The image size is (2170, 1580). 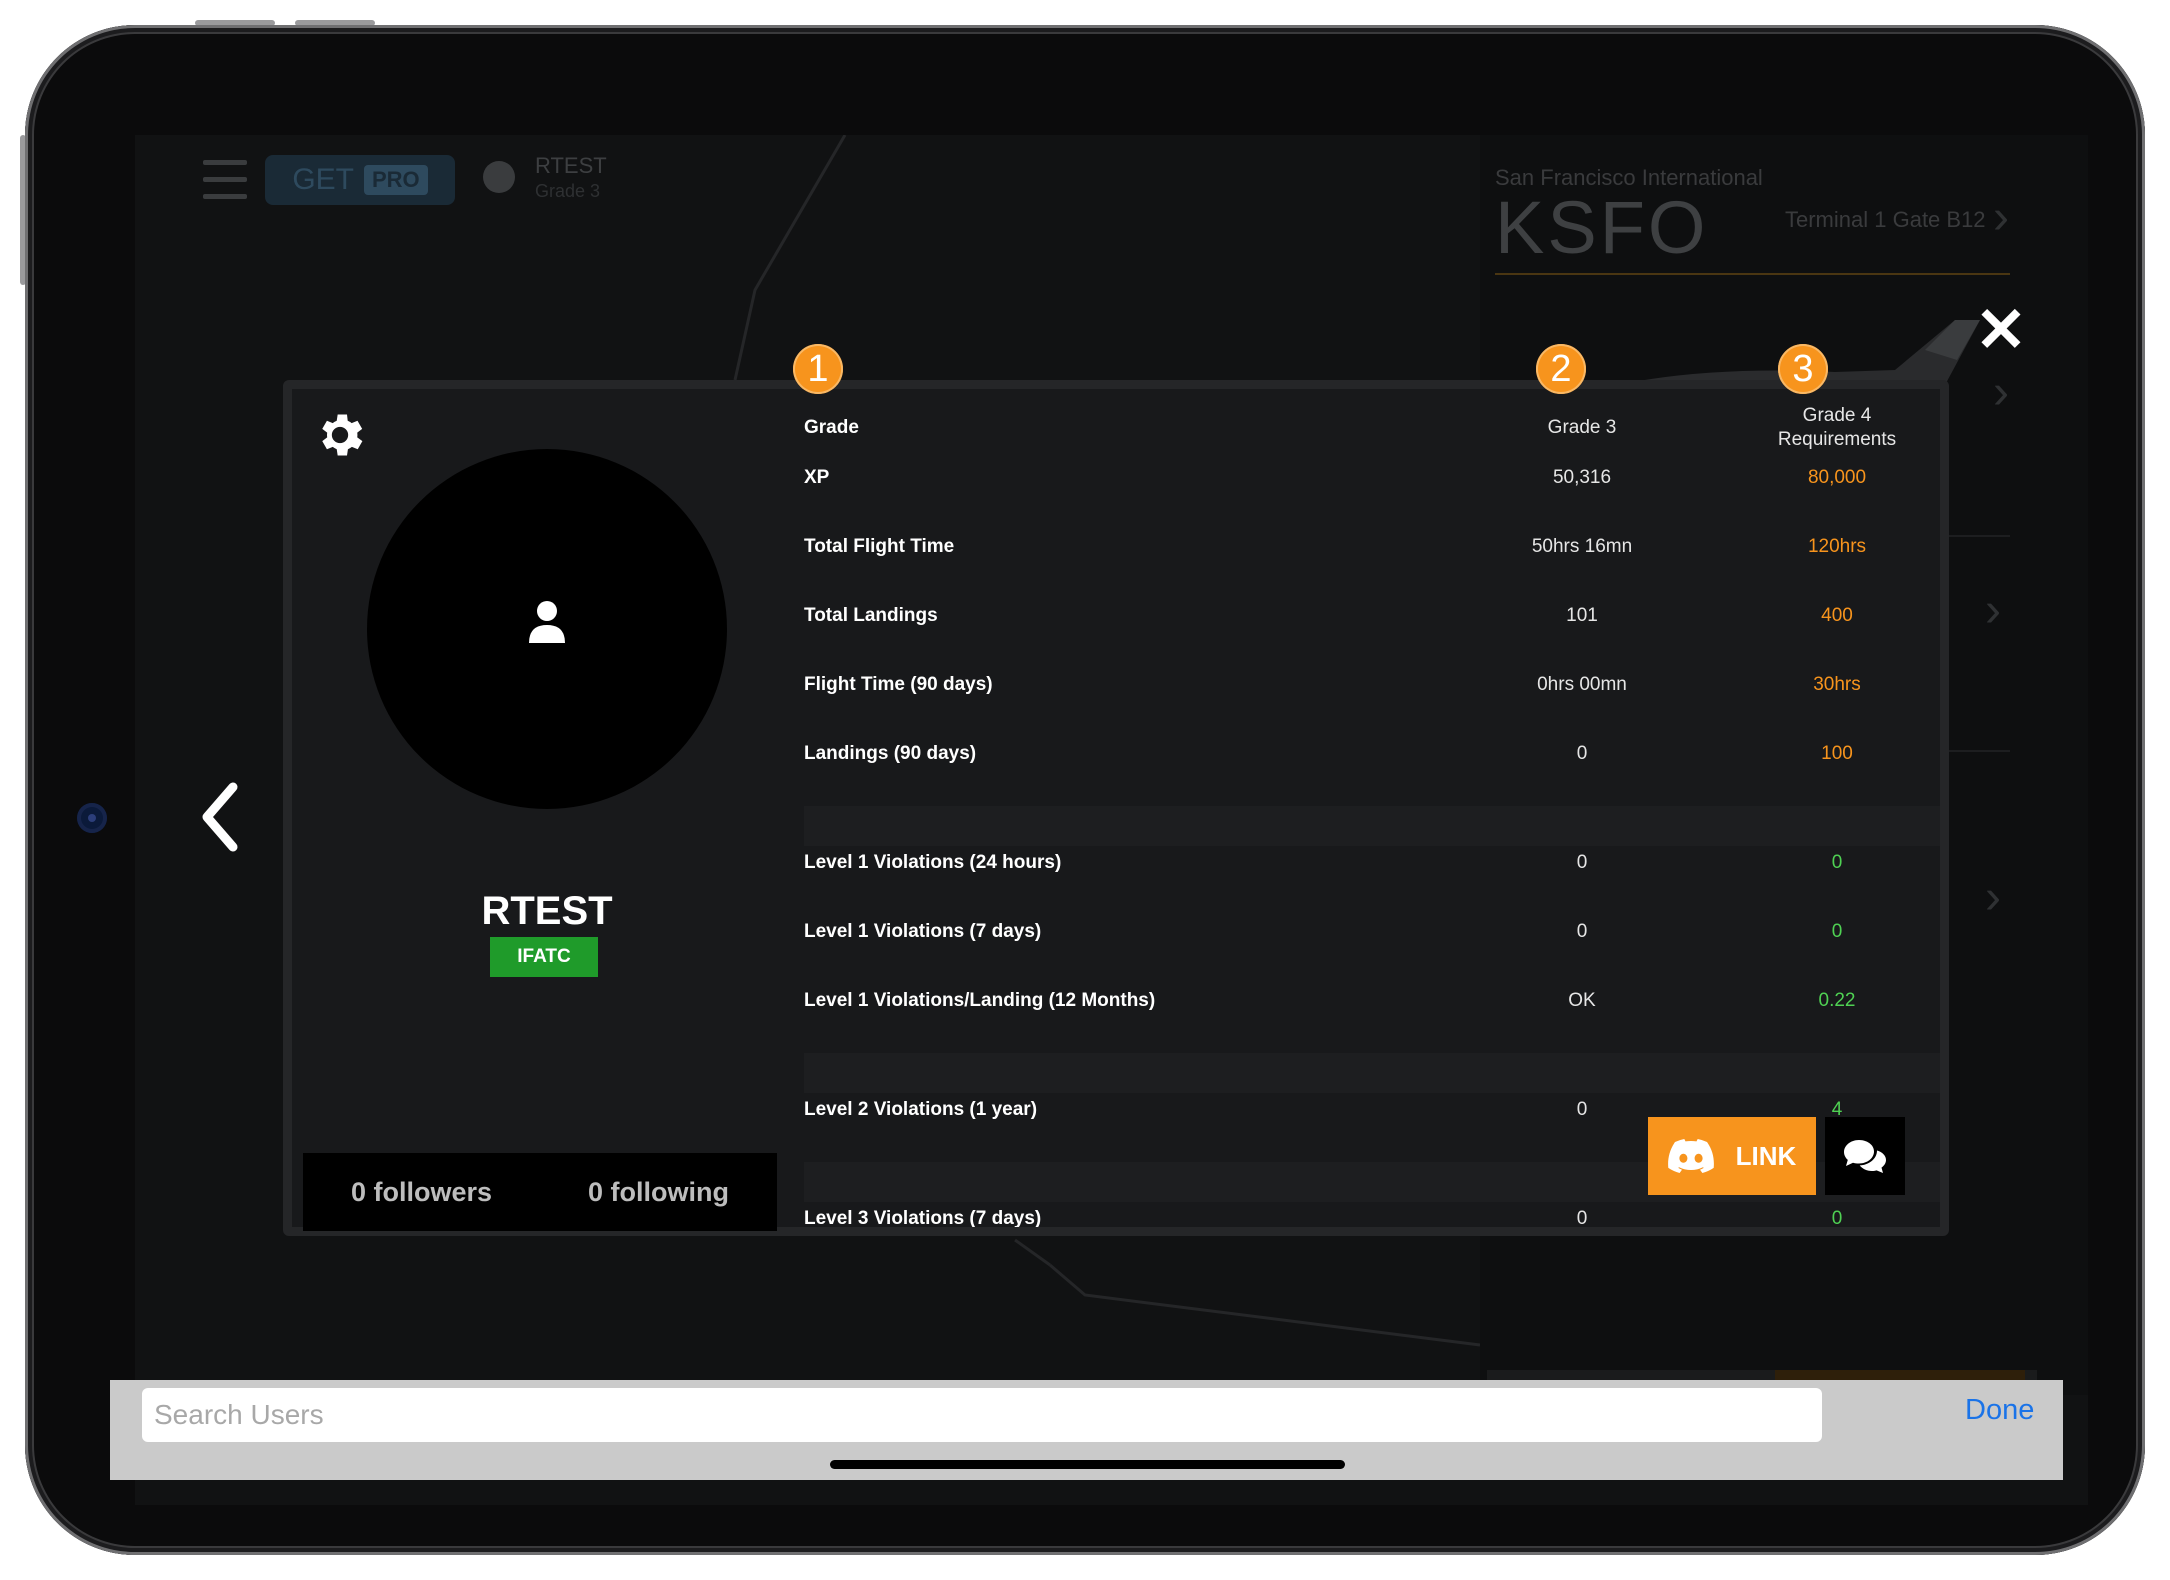 I want to click on menu-icon, so click(x=225, y=180).